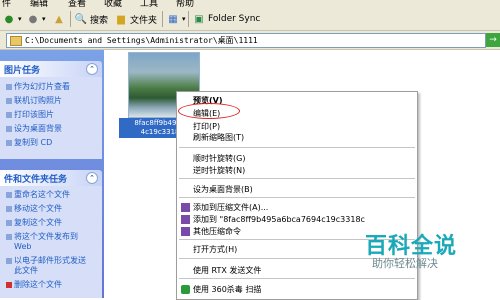 The image size is (500, 300). Describe the element at coordinates (279, 219) in the screenshot. I see `menu-item-add-to-named-archive: 添加到 "8fac8ff9b495a6bca7694c19c3318c` at that location.